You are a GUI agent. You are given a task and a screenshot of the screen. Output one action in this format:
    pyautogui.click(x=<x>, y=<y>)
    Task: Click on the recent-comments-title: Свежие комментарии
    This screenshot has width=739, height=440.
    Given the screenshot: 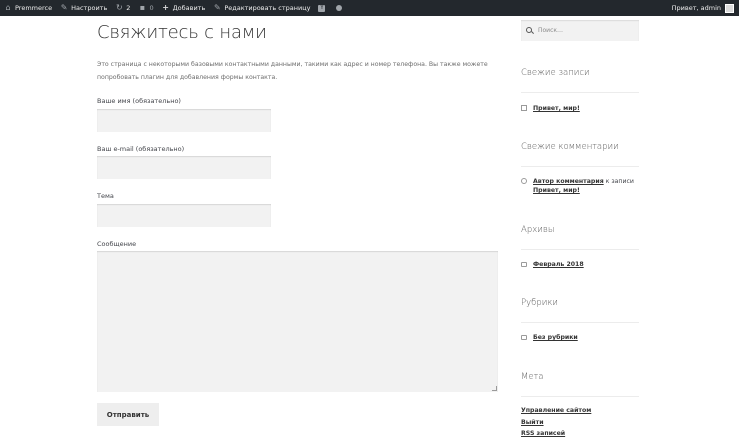 What is the action you would take?
    pyautogui.click(x=570, y=147)
    